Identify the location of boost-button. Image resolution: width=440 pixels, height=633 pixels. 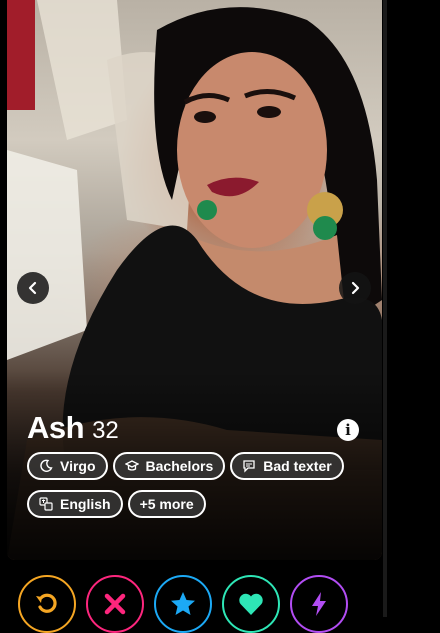
(319, 604).